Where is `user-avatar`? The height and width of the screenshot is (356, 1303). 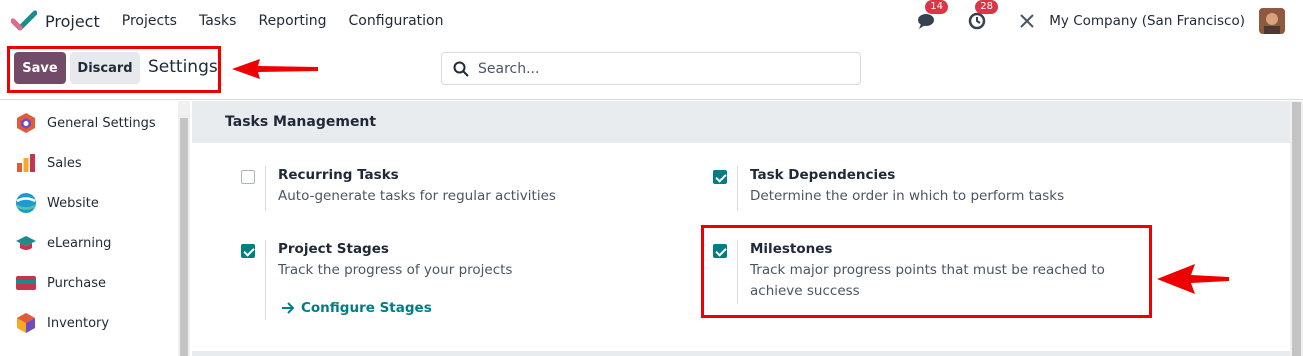 user-avatar is located at coordinates (1272, 21).